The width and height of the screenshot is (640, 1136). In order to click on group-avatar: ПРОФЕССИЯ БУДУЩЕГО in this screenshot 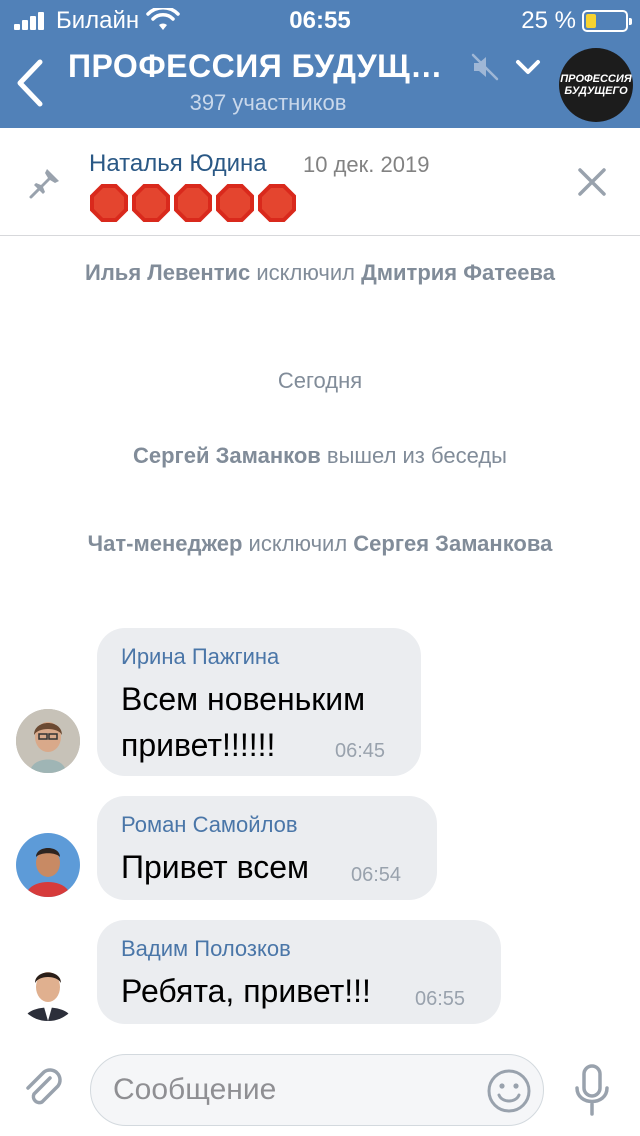, I will do `click(596, 85)`.